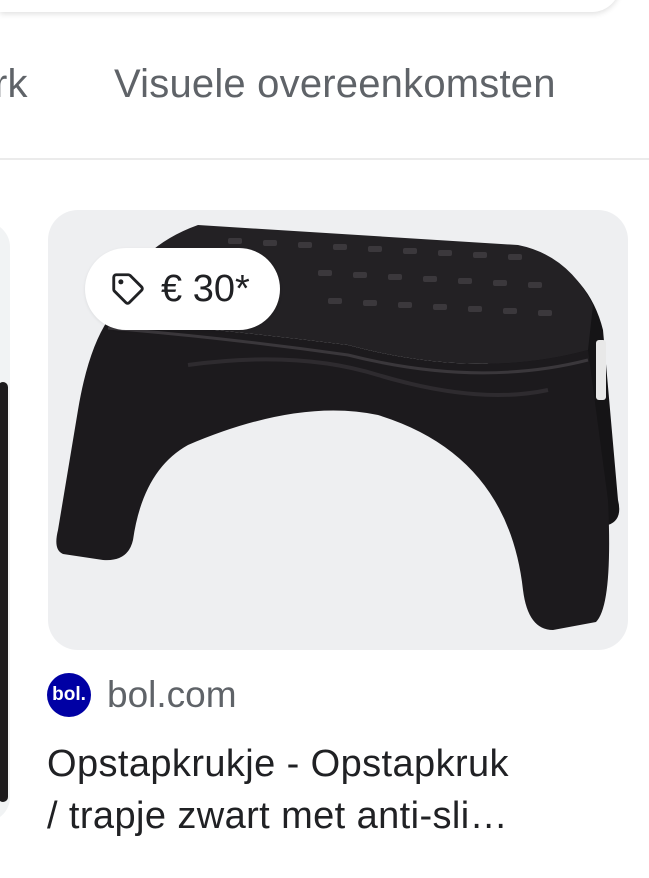  What do you see at coordinates (310, 6) in the screenshot?
I see `search-bar` at bounding box center [310, 6].